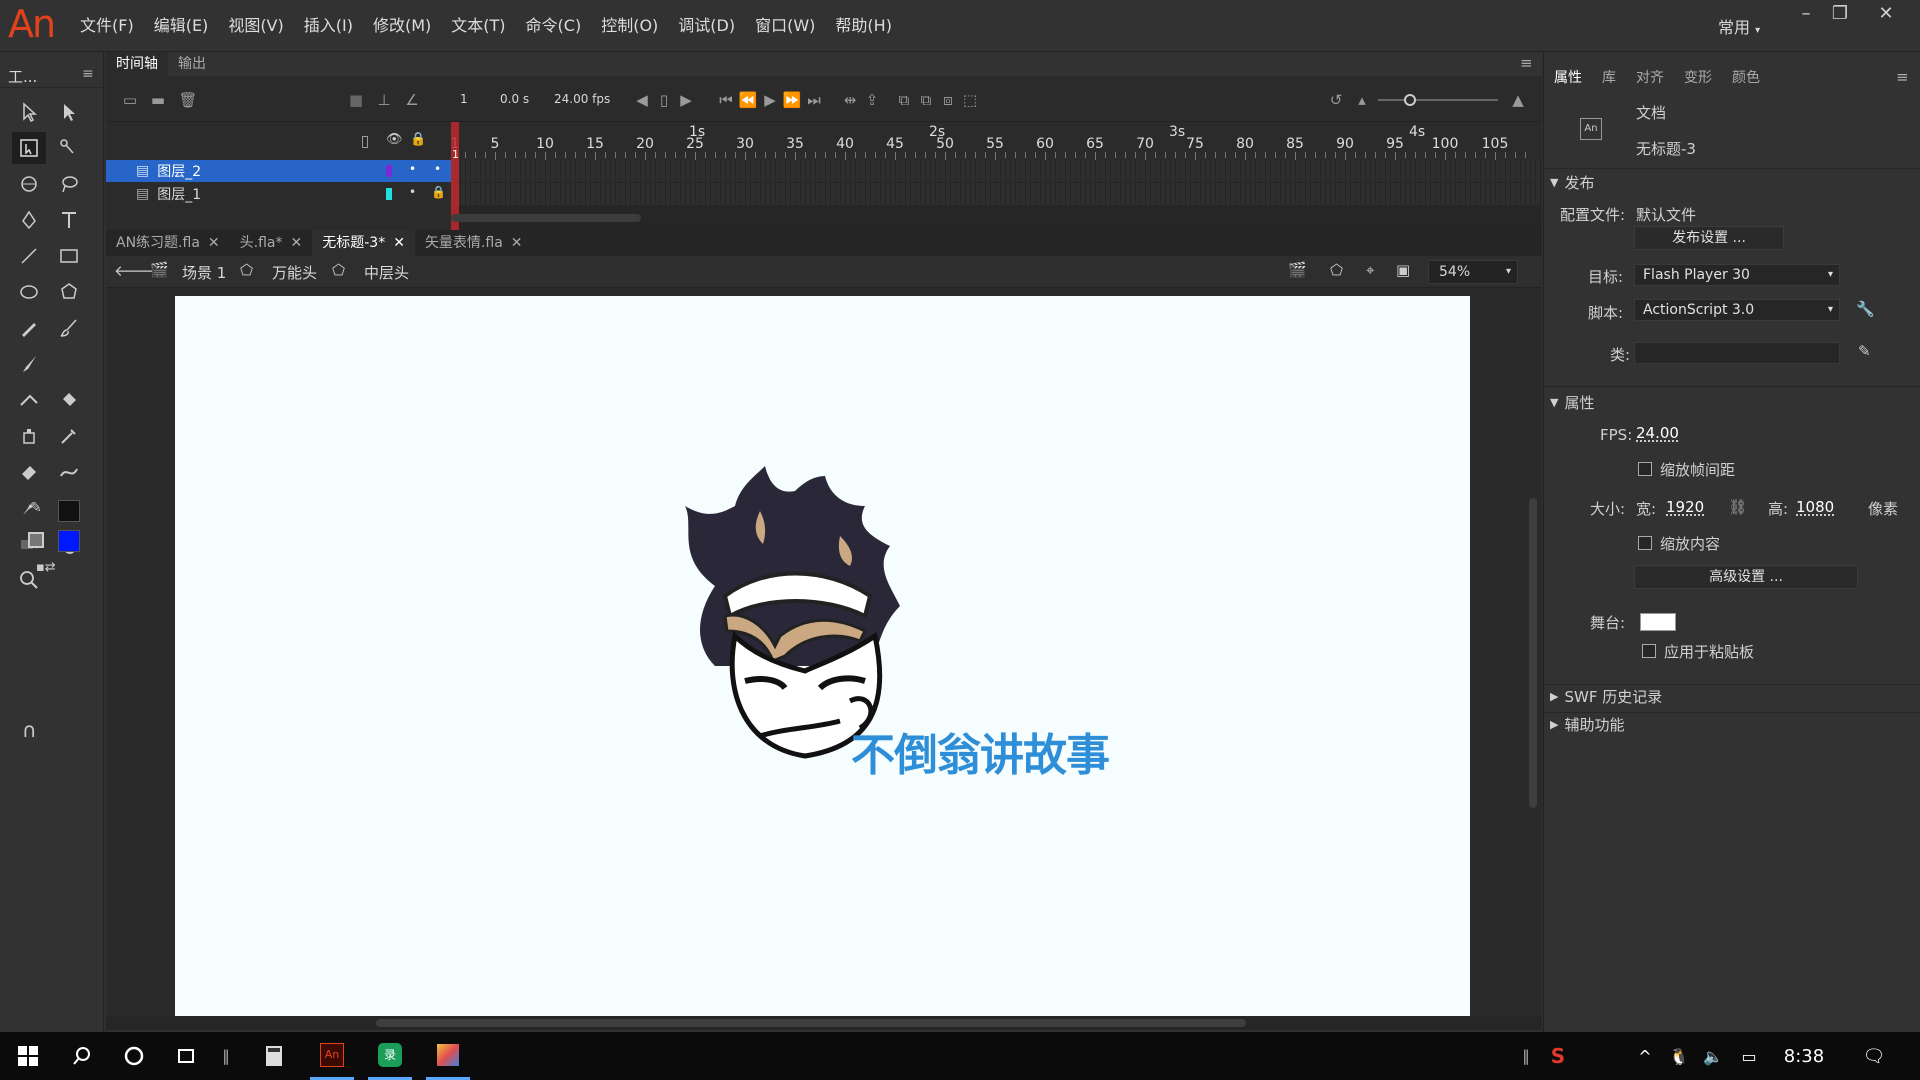 The image size is (1920, 1080). I want to click on apply-pasteboard-checkbox, so click(1649, 651).